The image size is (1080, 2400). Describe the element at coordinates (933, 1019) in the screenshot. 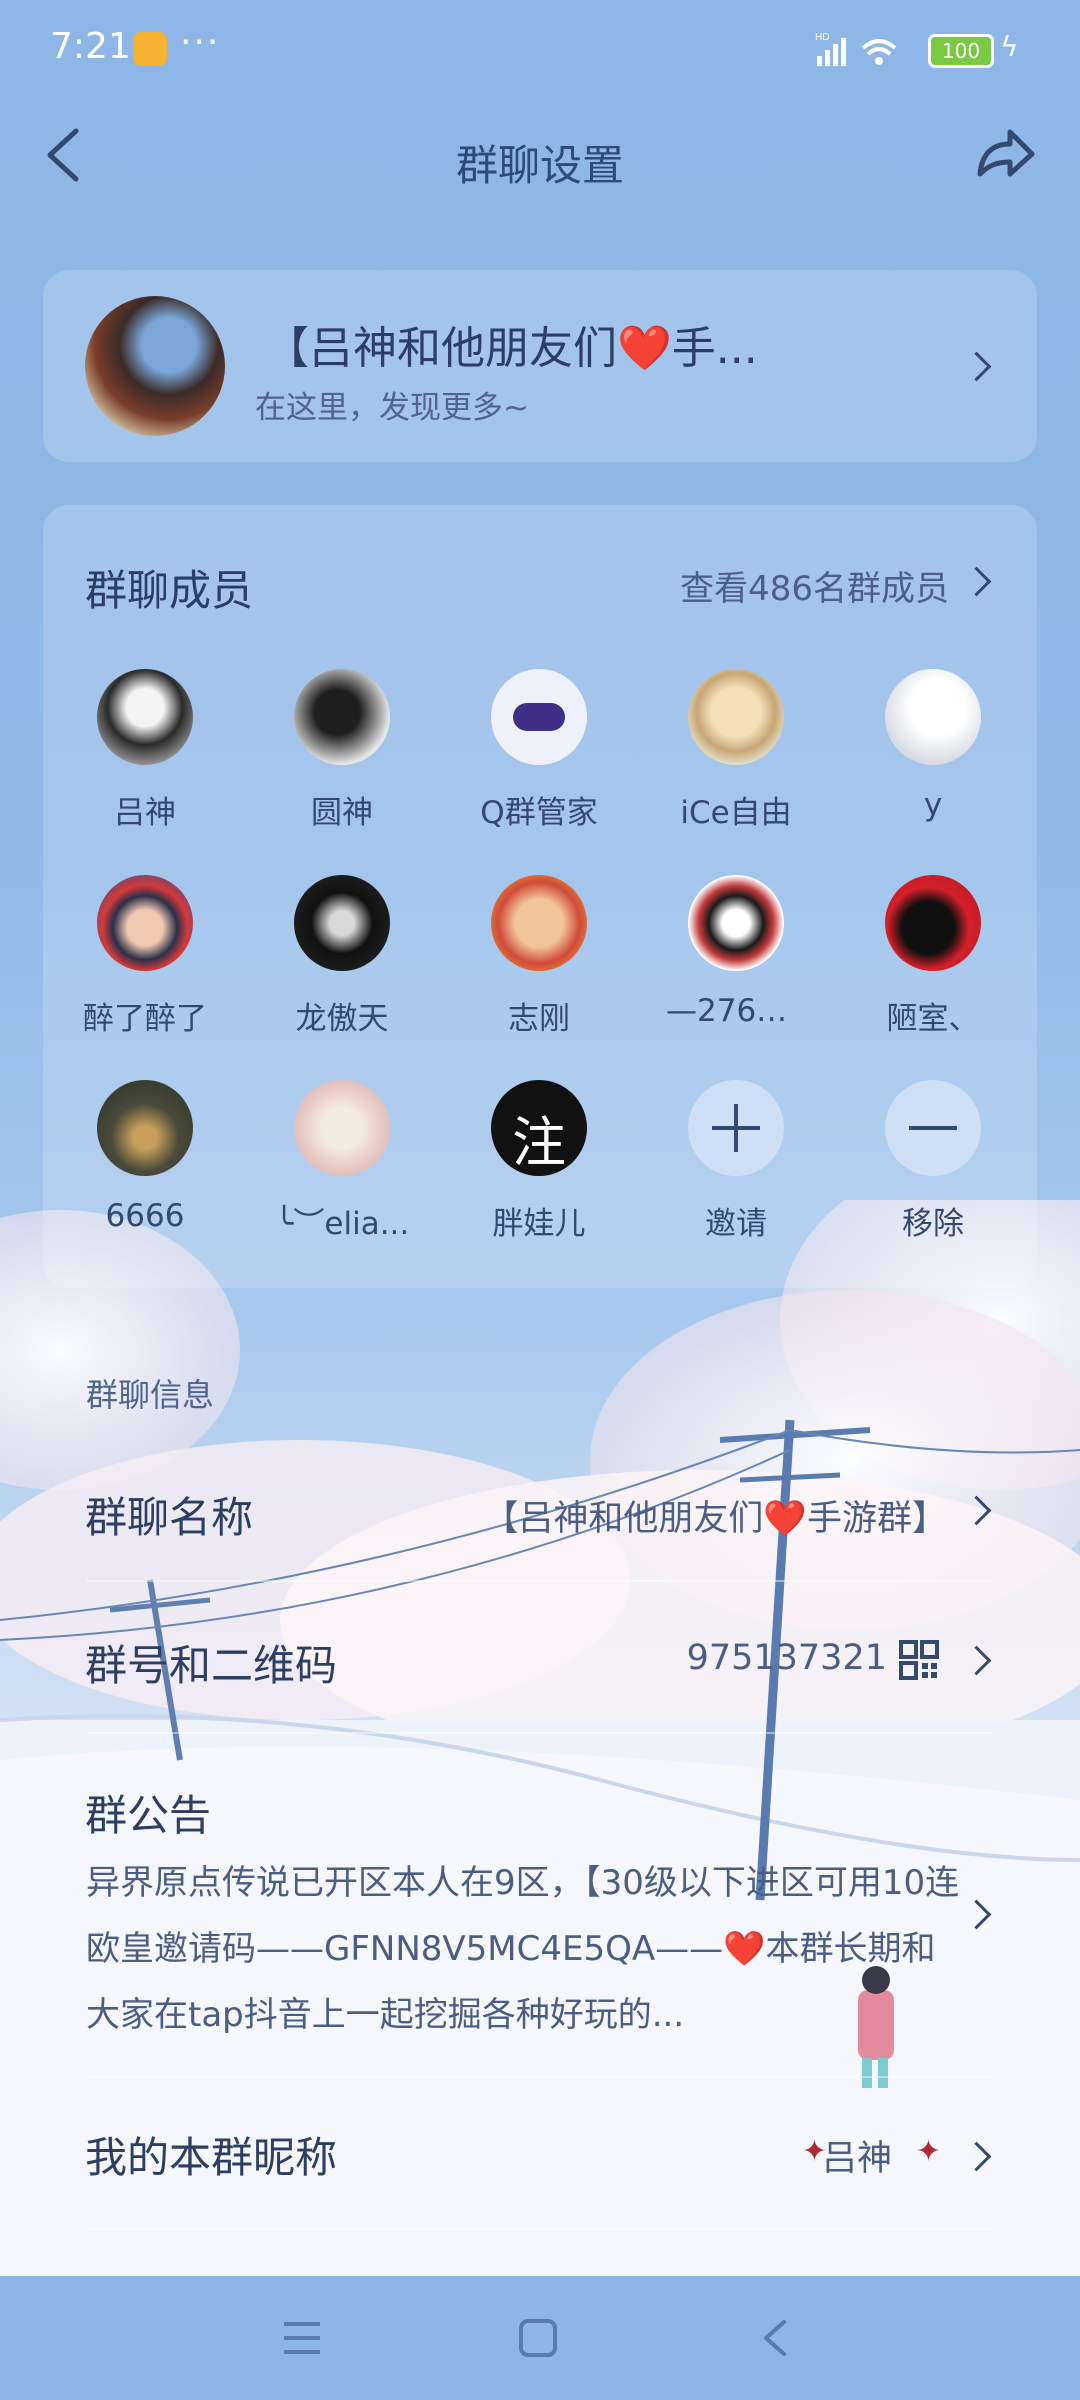

I see `member-name: 陋室、` at that location.